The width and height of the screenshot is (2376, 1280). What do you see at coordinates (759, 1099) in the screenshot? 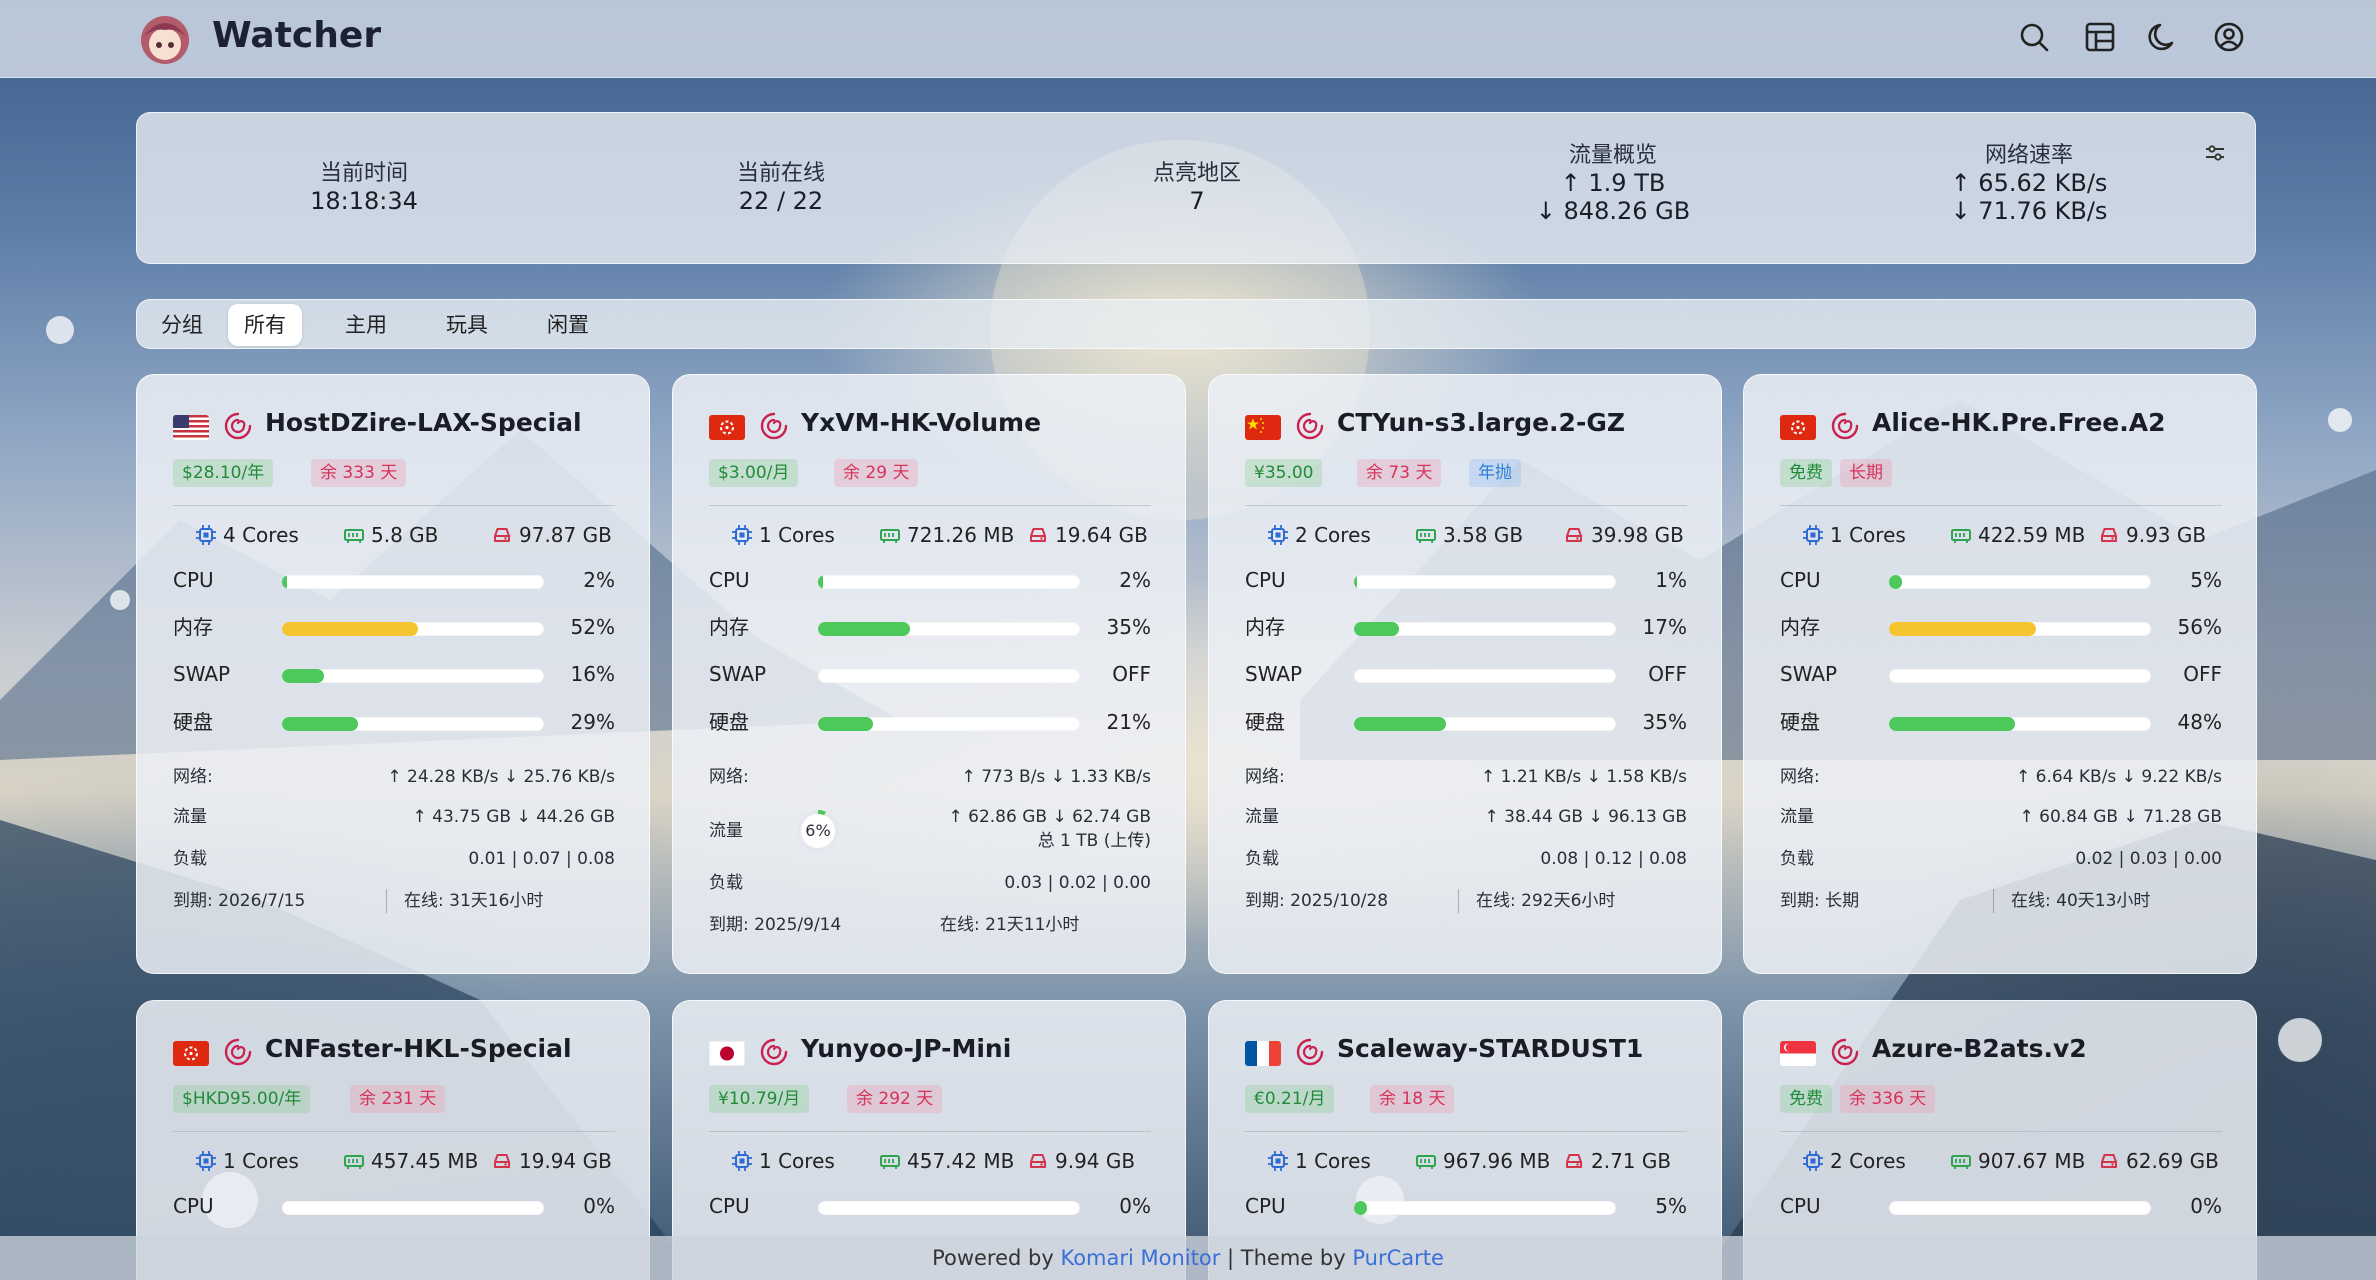
I see `price-badge: ¥10.79/月` at bounding box center [759, 1099].